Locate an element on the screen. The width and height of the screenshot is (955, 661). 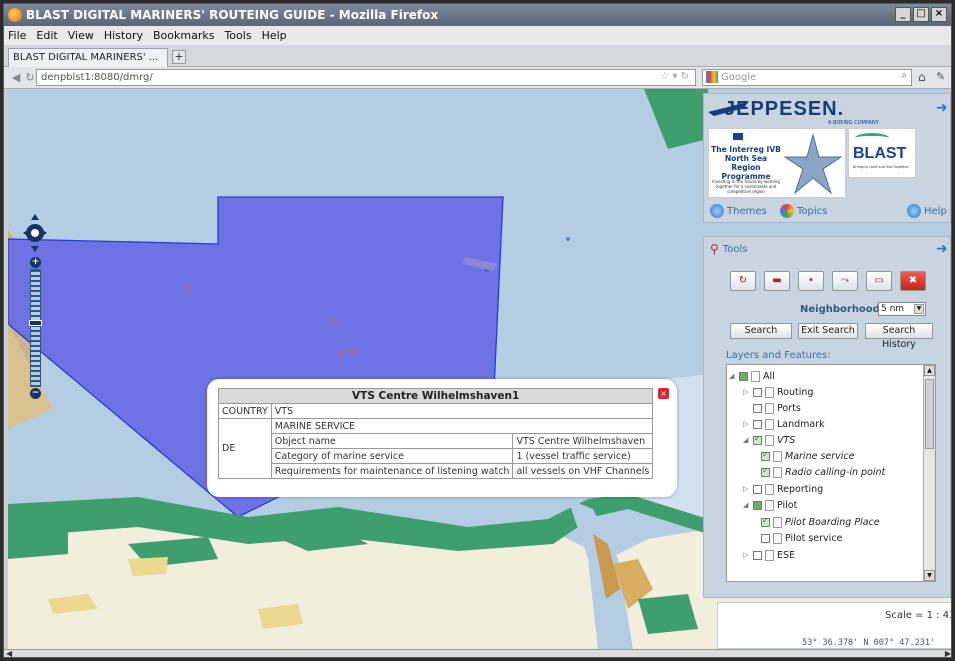
bookmark-star-icon: ☆ ▾ ↻ is located at coordinates (674, 76).